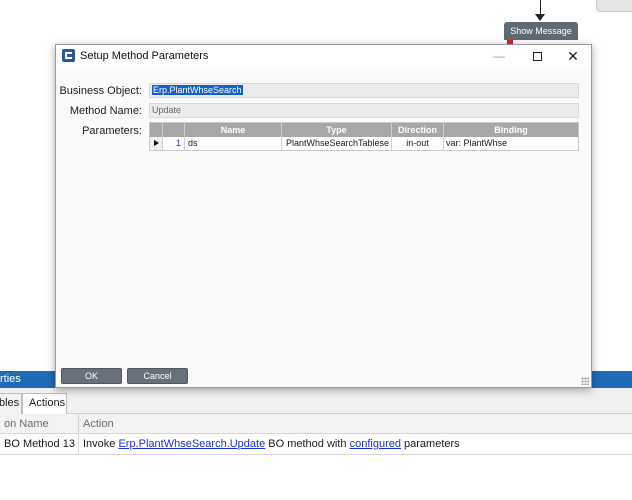 This screenshot has height=500, width=632. Describe the element at coordinates (44, 403) in the screenshot. I see `tab-actions: Actions` at that location.